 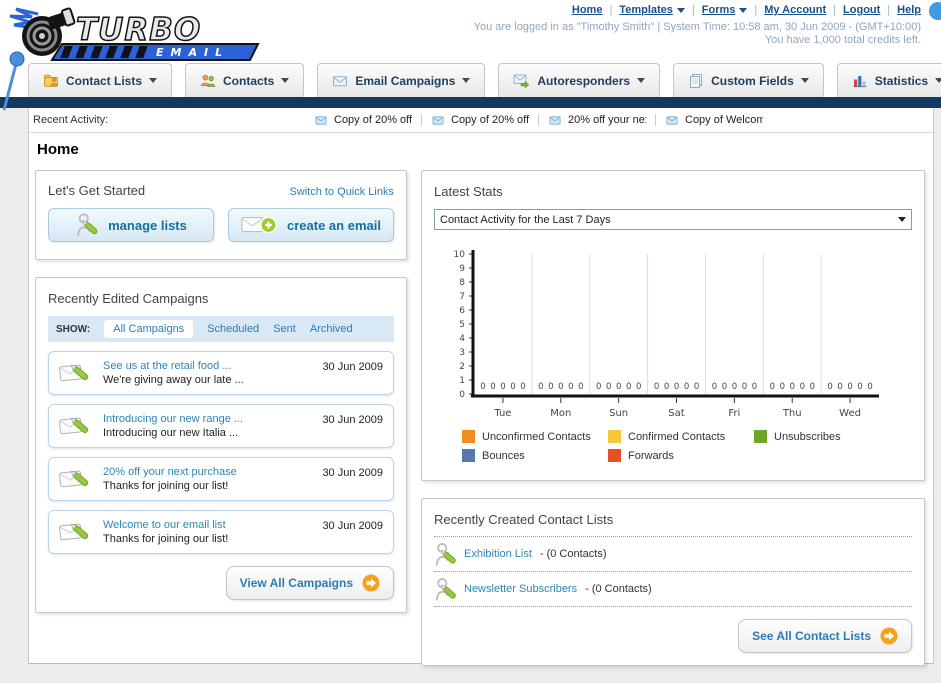 I want to click on top-link-my-account: My Account, so click(x=795, y=10).